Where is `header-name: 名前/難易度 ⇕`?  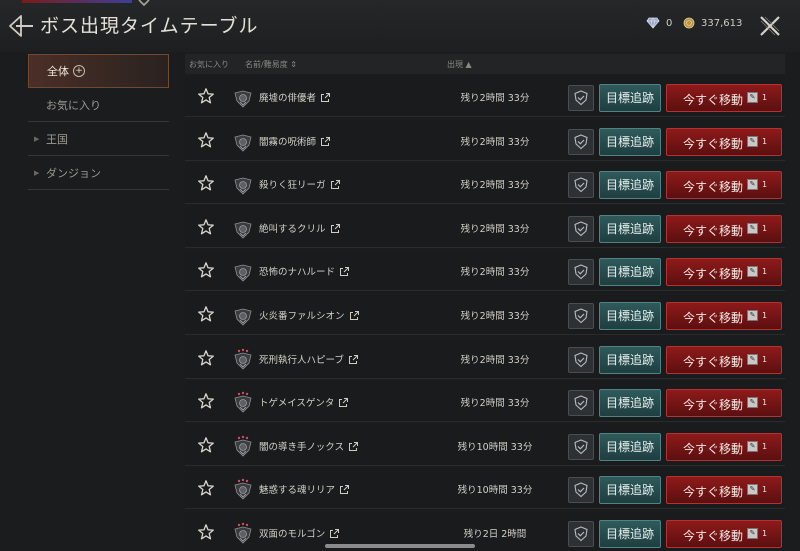 header-name: 名前/難易度 ⇕ is located at coordinates (271, 64).